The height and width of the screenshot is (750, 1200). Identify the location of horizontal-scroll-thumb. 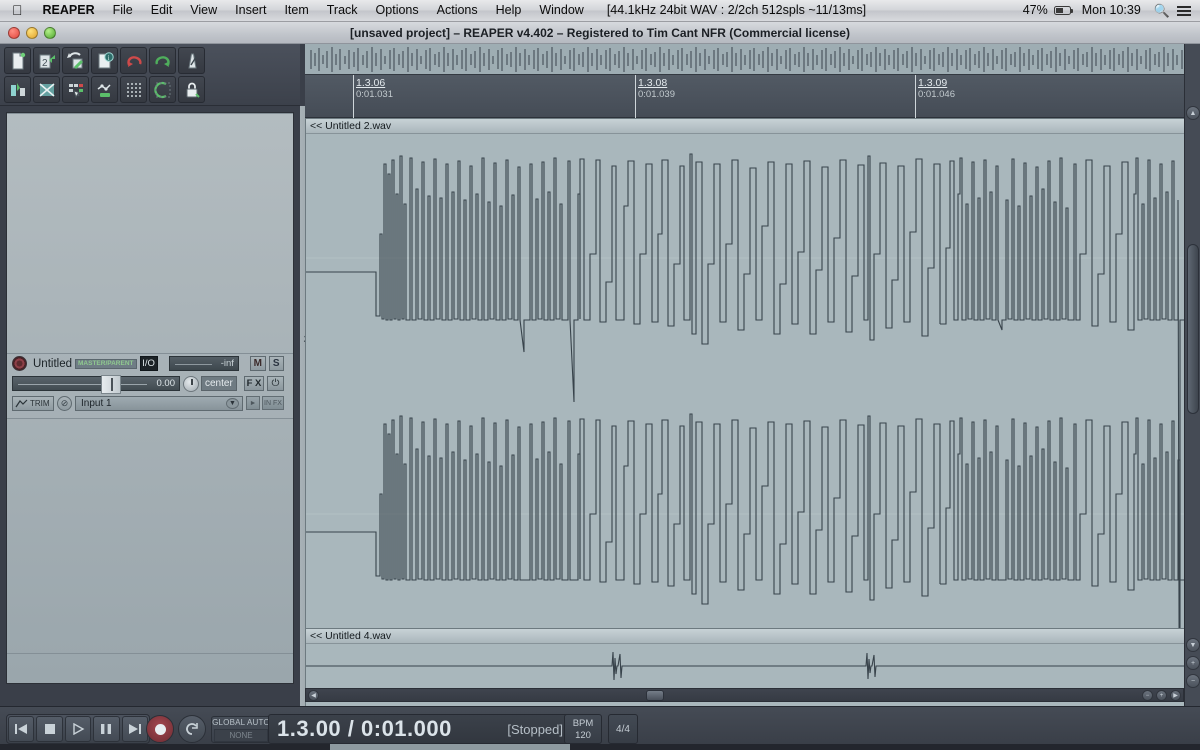
(655, 695).